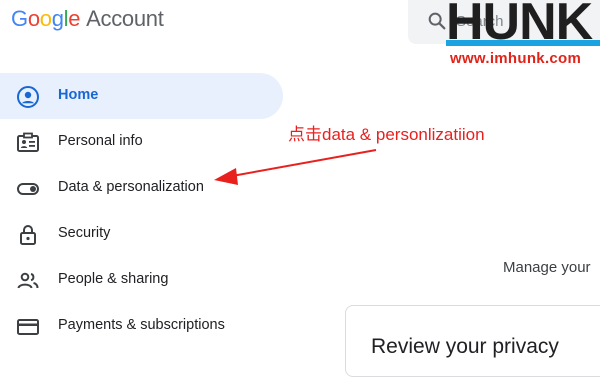  What do you see at coordinates (84, 233) in the screenshot?
I see `sidebar-item-label: Security` at bounding box center [84, 233].